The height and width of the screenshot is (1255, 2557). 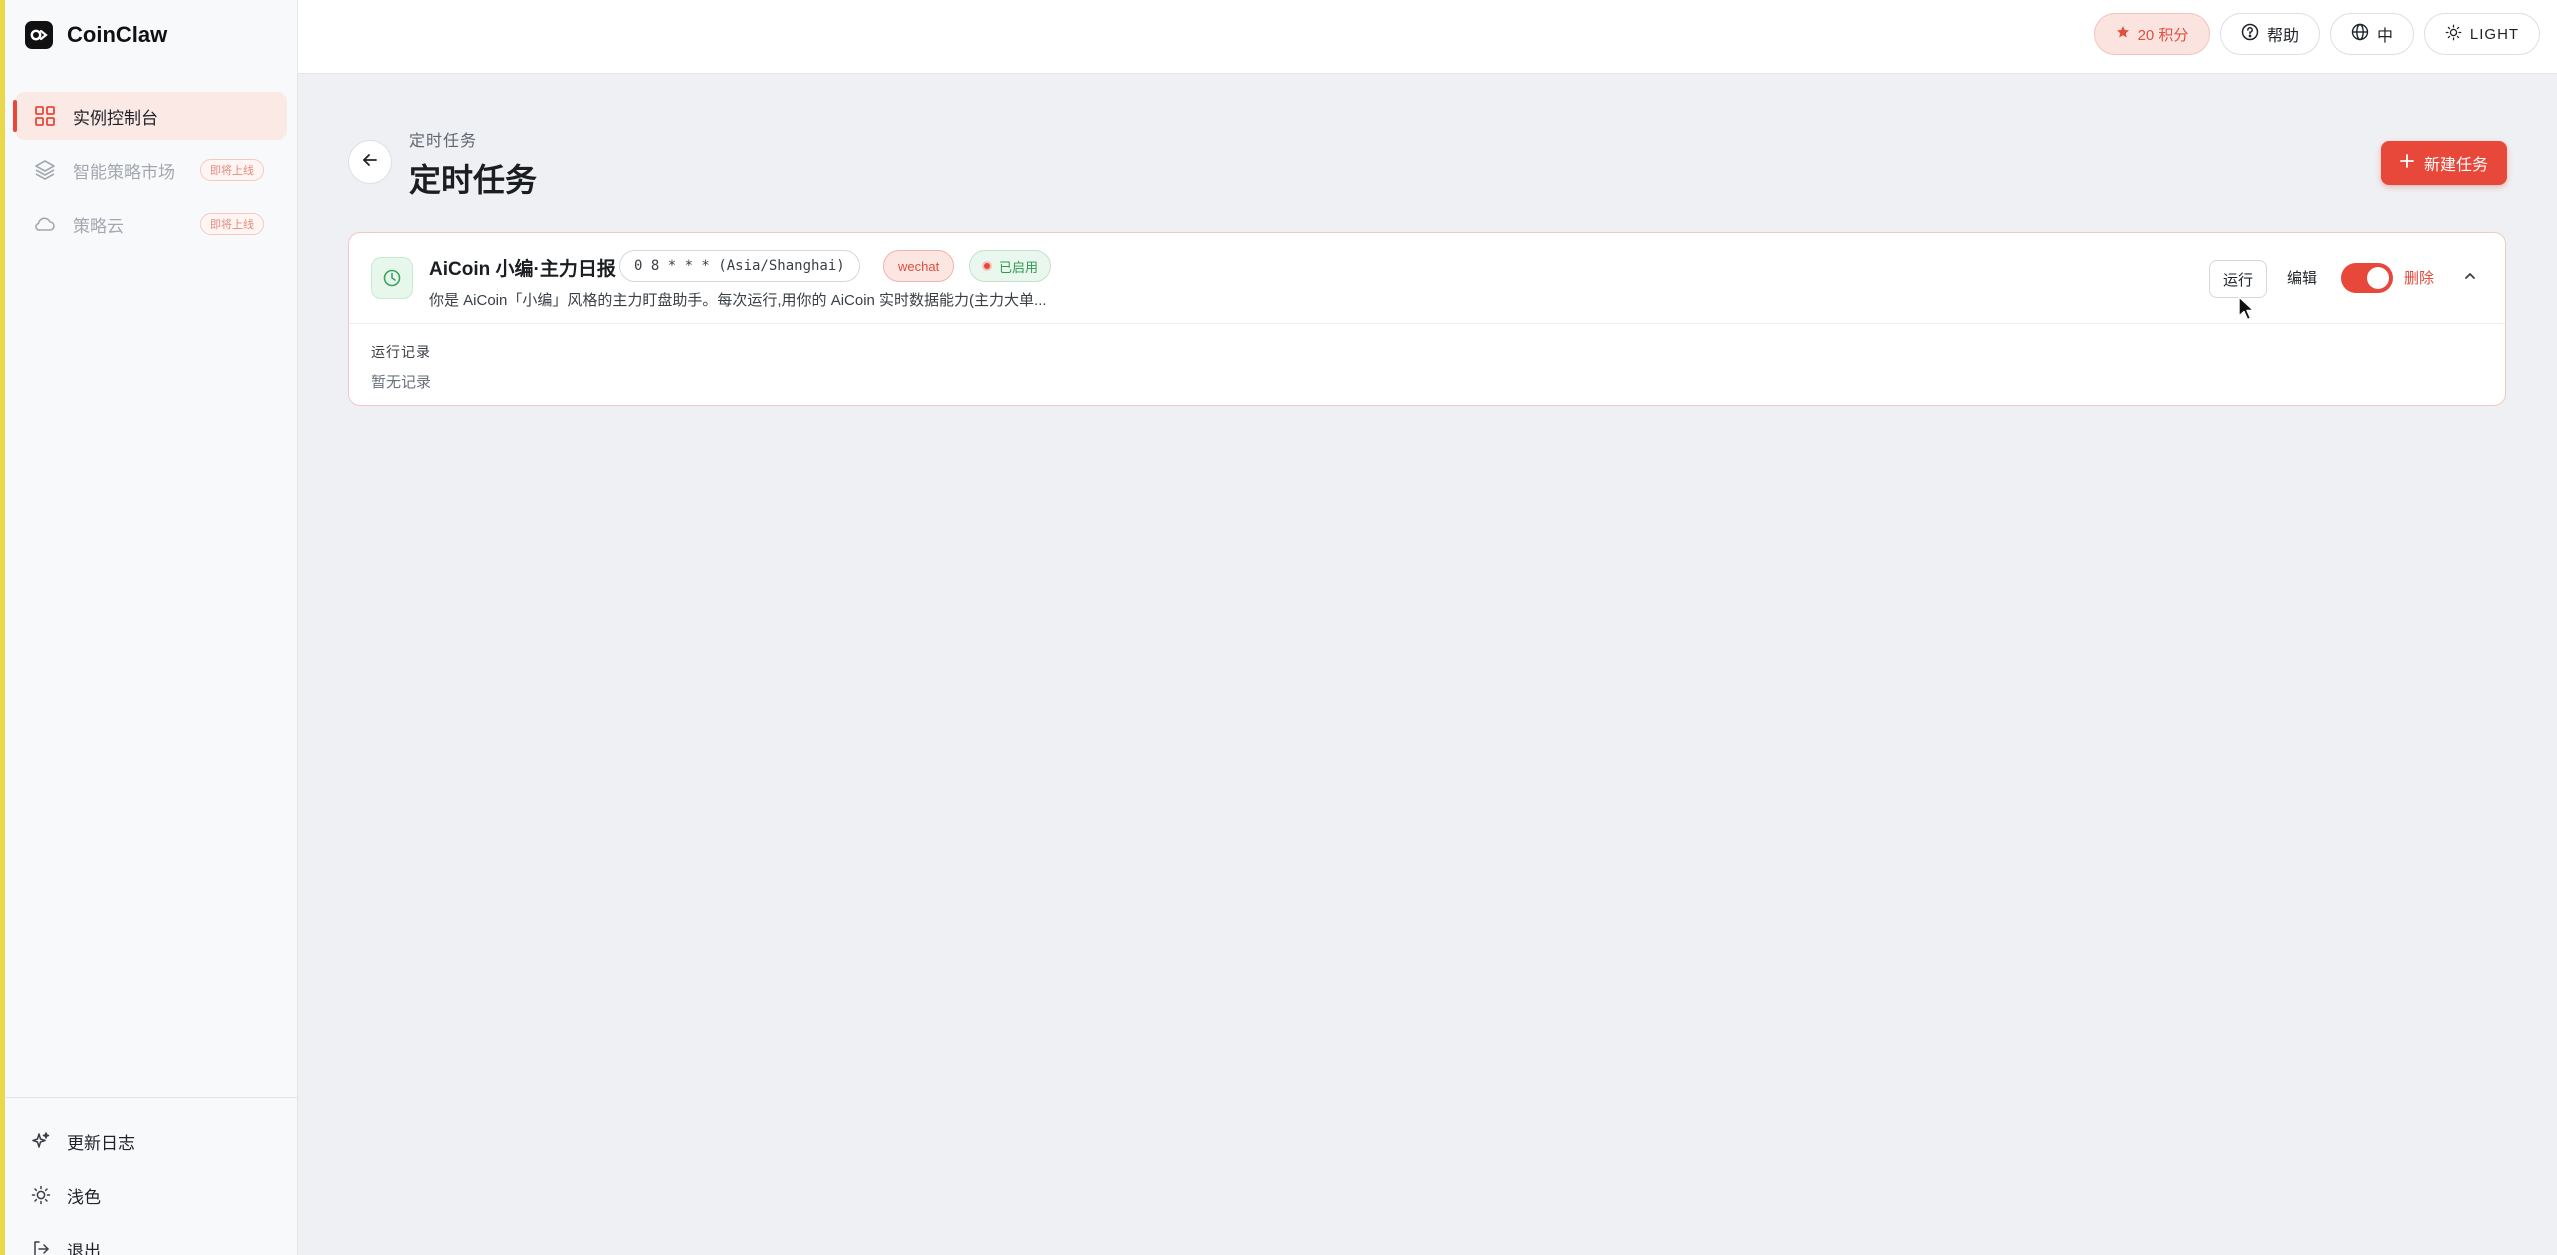 What do you see at coordinates (2384, 36) in the screenshot?
I see `language-label: 中` at bounding box center [2384, 36].